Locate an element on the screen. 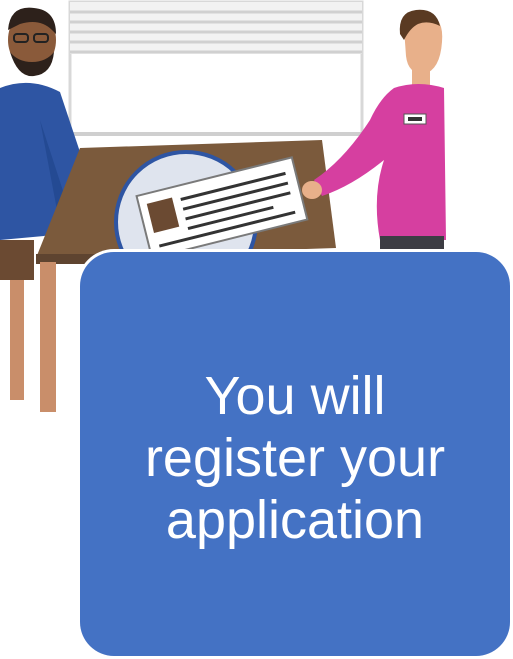  window-blinds-icon is located at coordinates (216, 68).